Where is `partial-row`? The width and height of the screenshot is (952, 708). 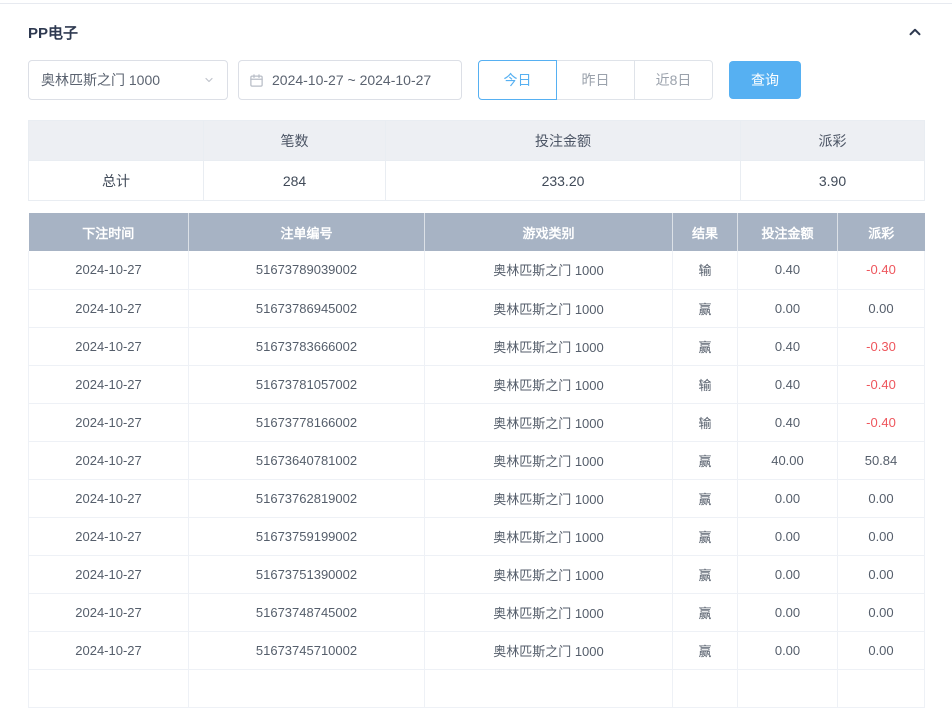
partial-row is located at coordinates (476, 688).